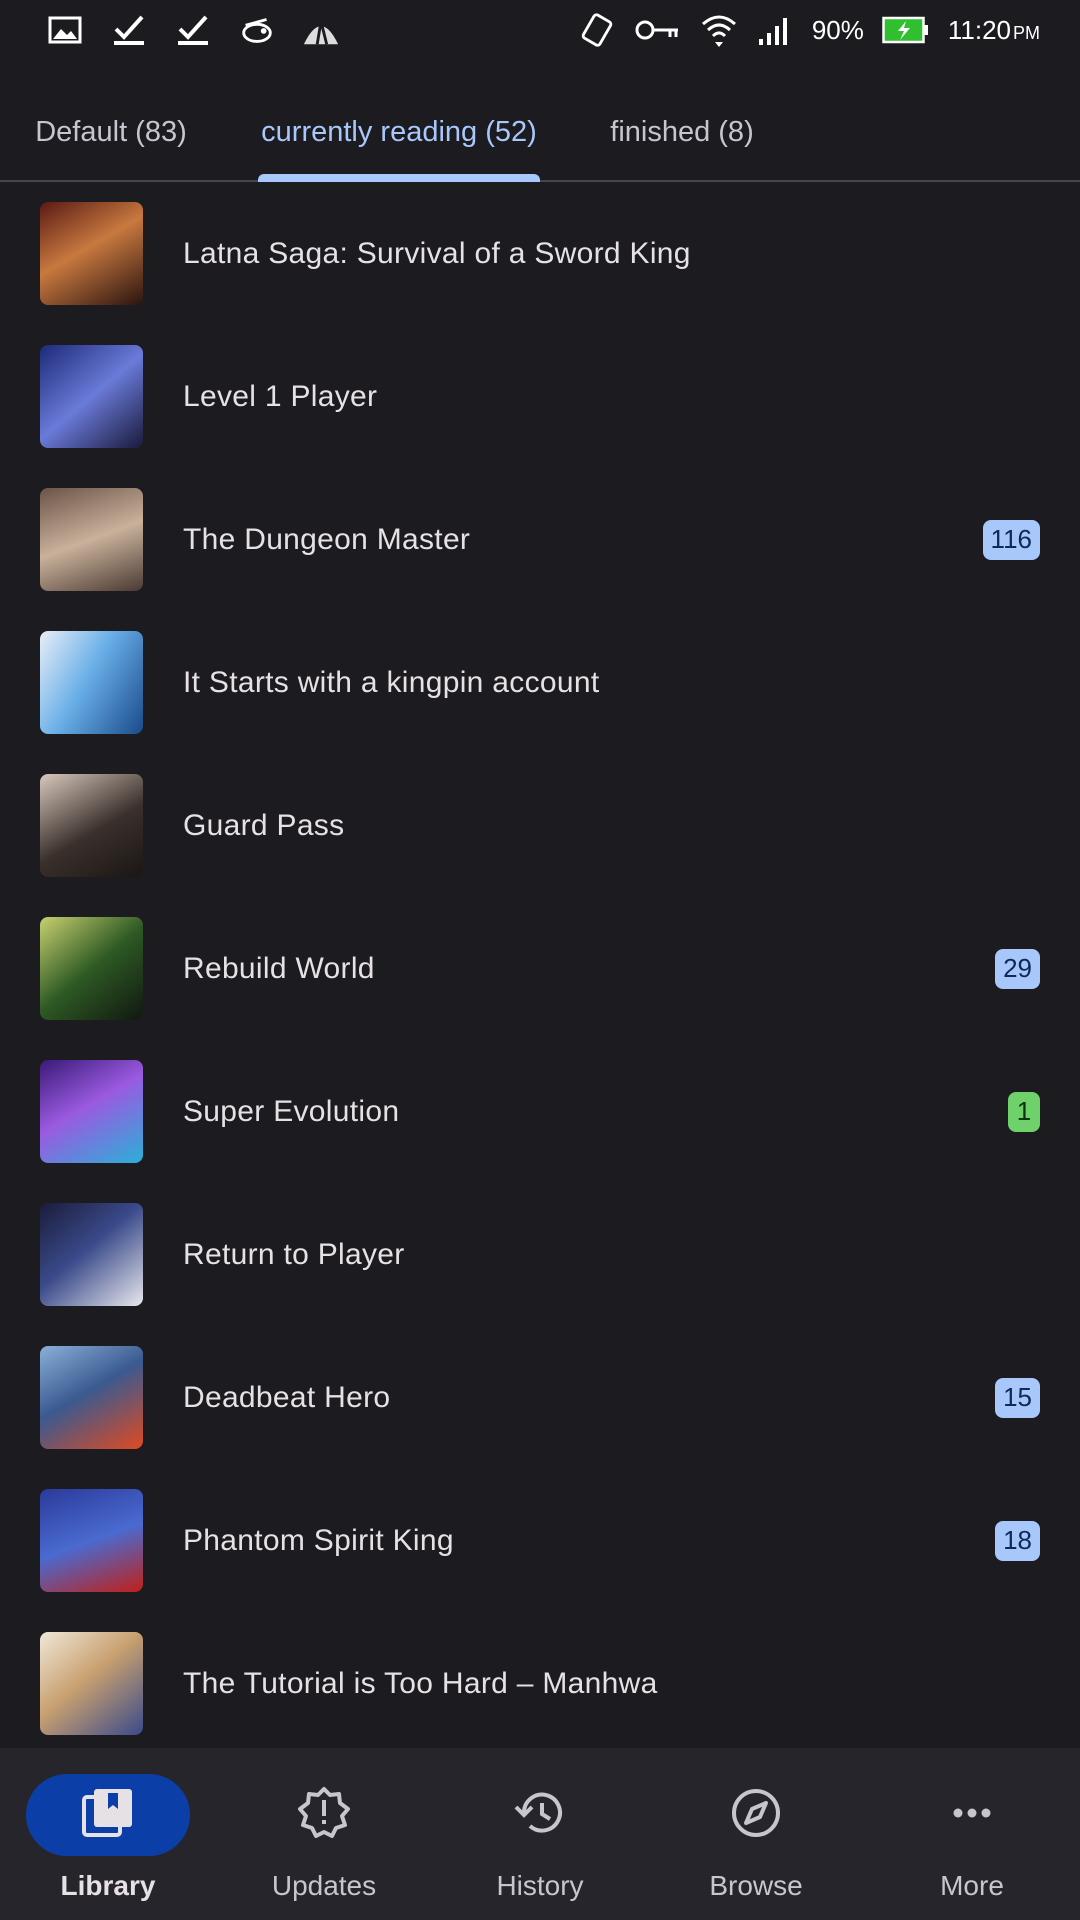 The height and width of the screenshot is (1920, 1080). What do you see at coordinates (294, 1254) in the screenshot?
I see `item-title: Return to Player` at bounding box center [294, 1254].